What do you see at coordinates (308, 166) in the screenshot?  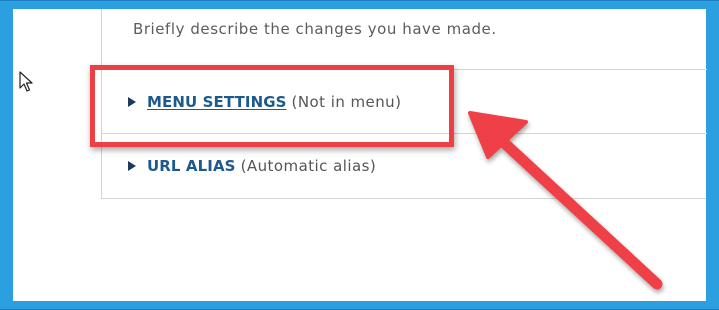 I see `url-alias-summary: (Automatic alias)` at bounding box center [308, 166].